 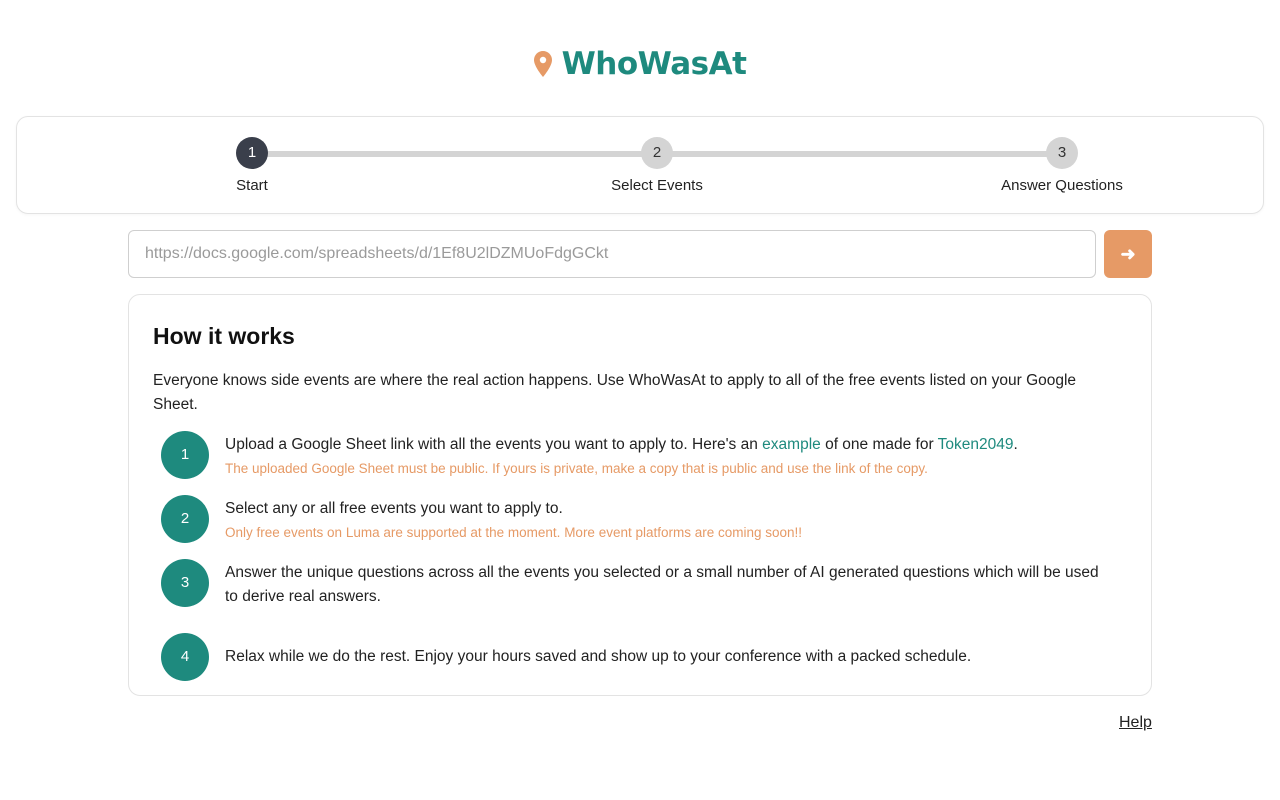 I want to click on arrow-right-icon: ➜, so click(x=1128, y=253).